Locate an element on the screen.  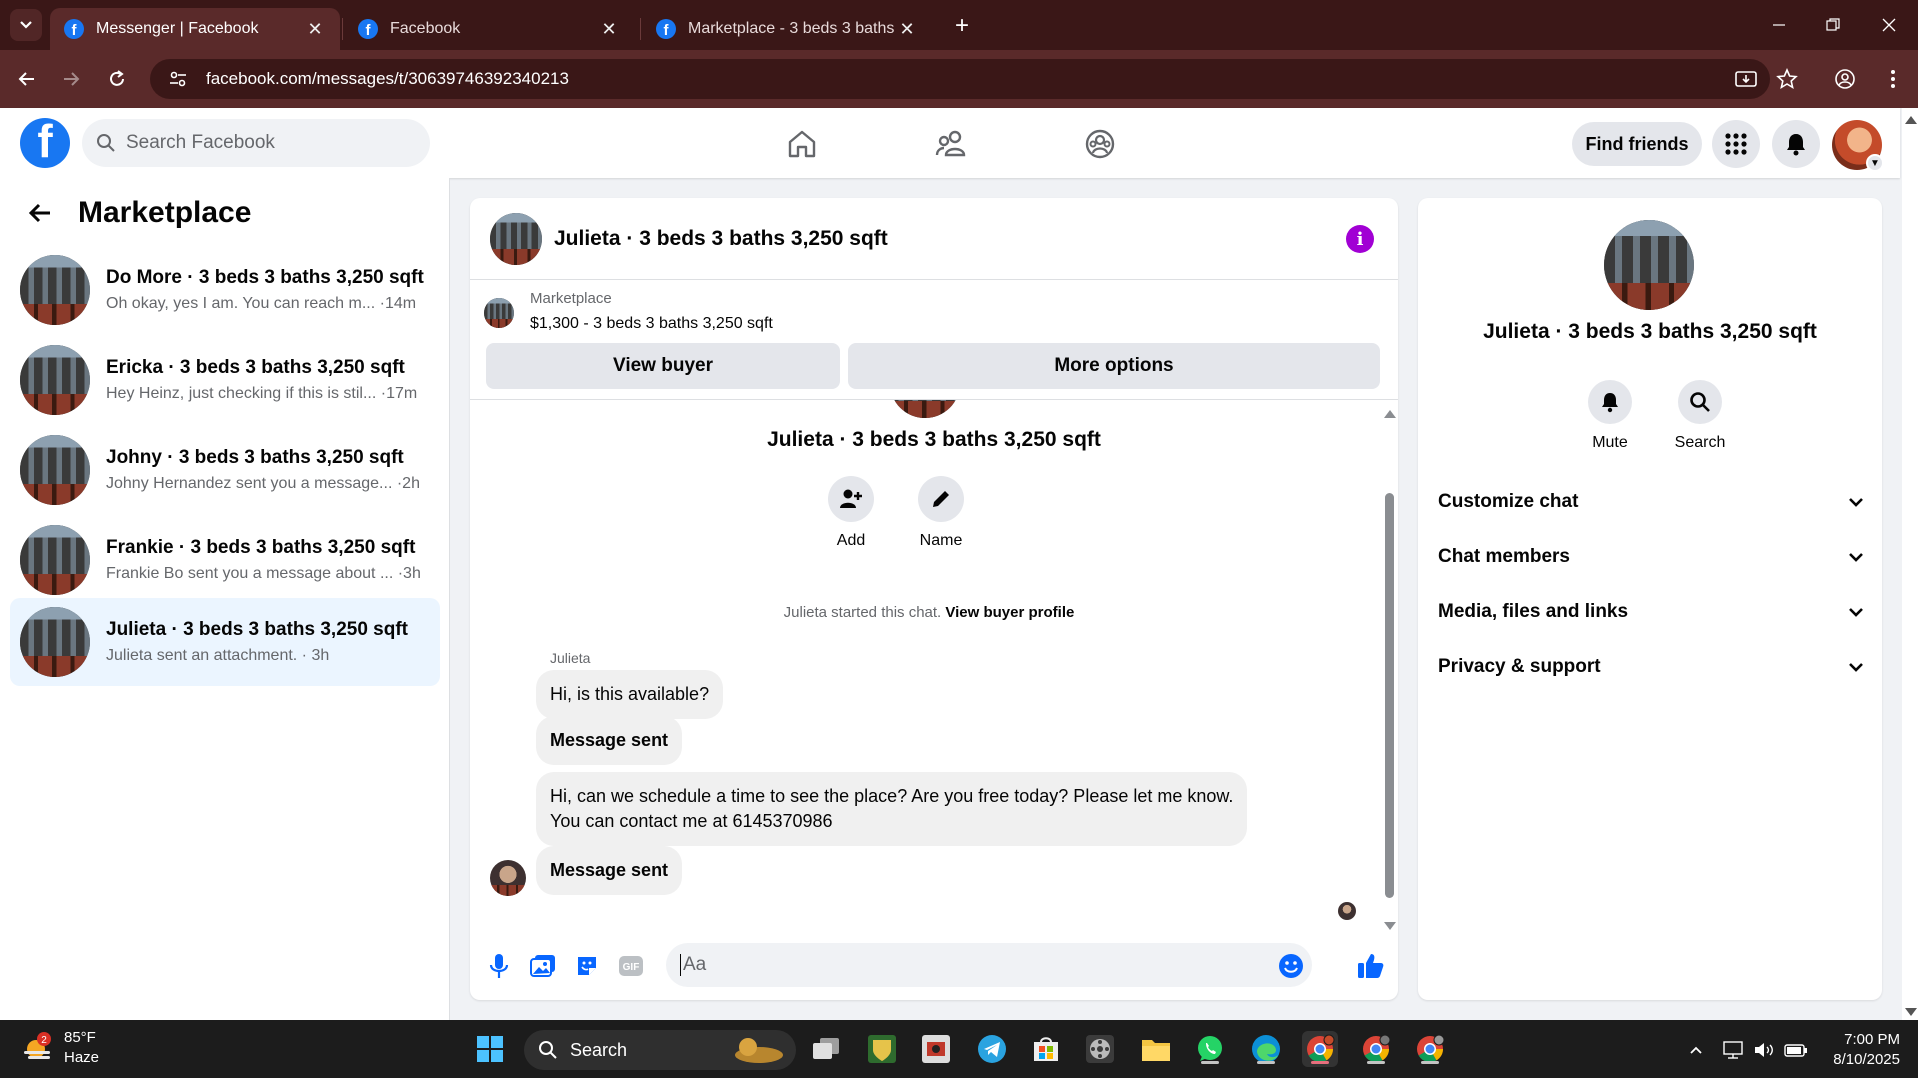
browser-tab-marketplace: f Marketplace - 3 beds 3 baths 3, ✕ is located at coordinates (787, 29).